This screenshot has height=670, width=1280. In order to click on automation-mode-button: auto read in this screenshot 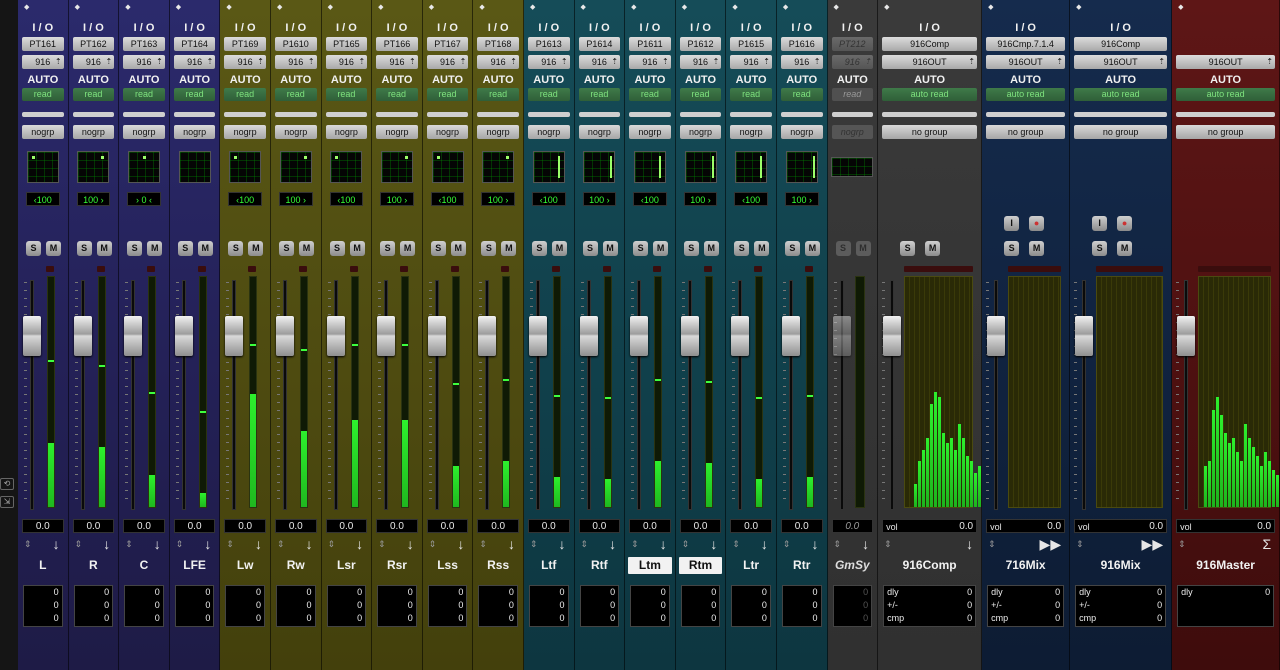, I will do `click(930, 94)`.